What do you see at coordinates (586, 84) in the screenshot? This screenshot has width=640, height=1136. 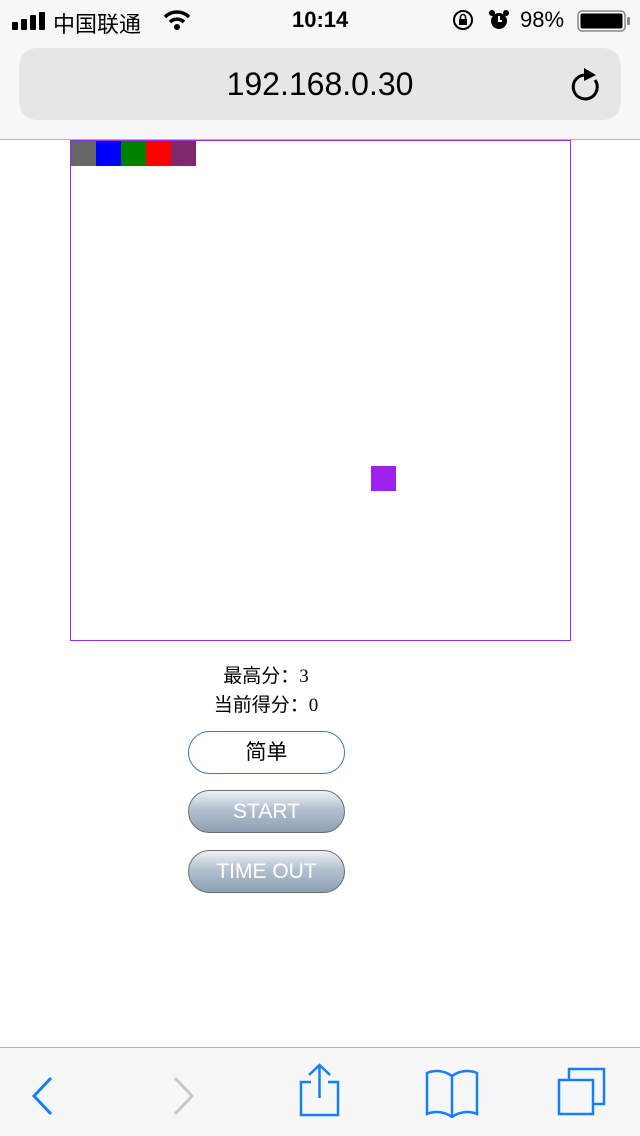 I see `reload-icon` at bounding box center [586, 84].